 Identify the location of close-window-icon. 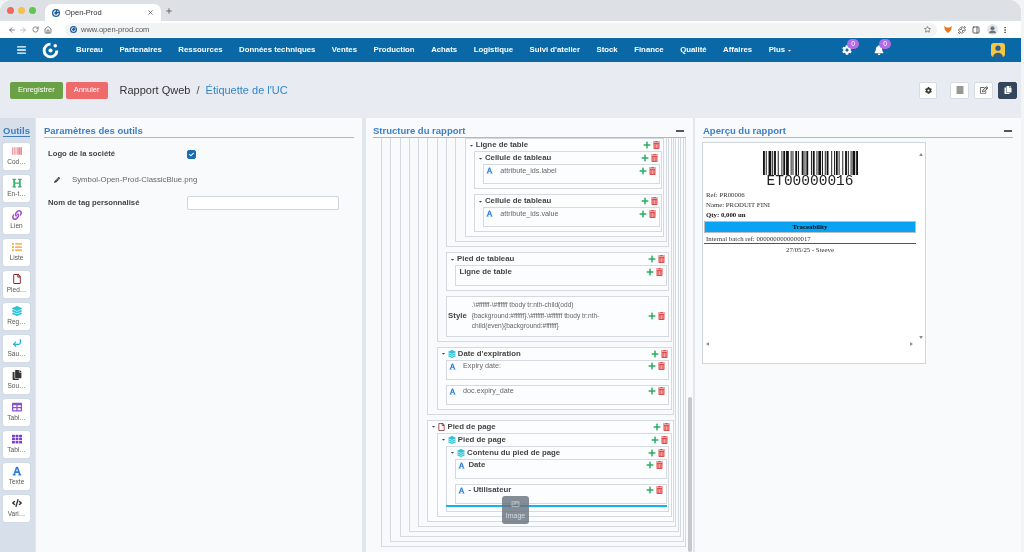
(10, 10).